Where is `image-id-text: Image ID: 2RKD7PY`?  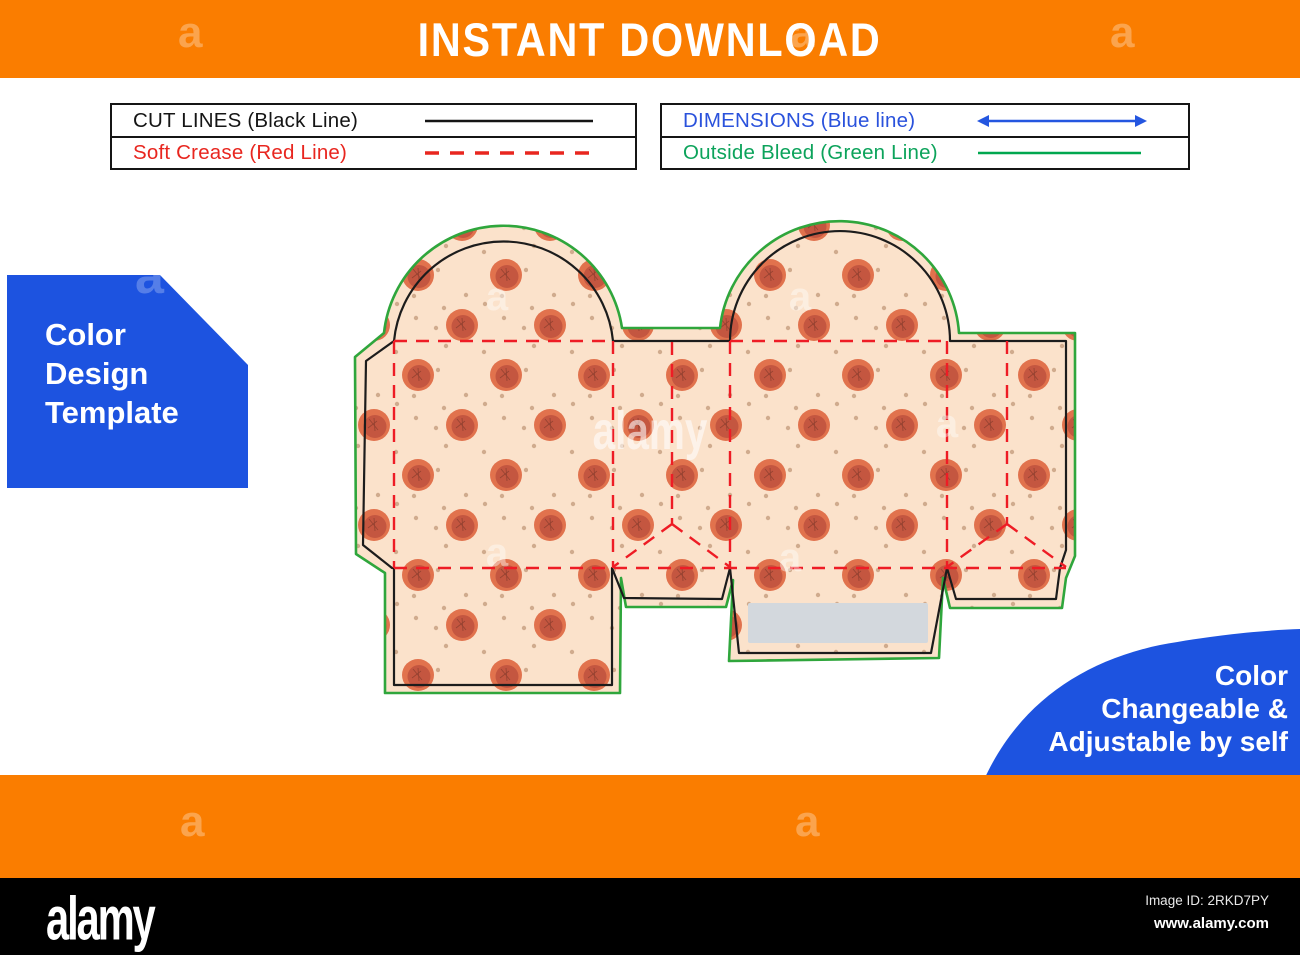
image-id-text: Image ID: 2RKD7PY is located at coordinates (1207, 900).